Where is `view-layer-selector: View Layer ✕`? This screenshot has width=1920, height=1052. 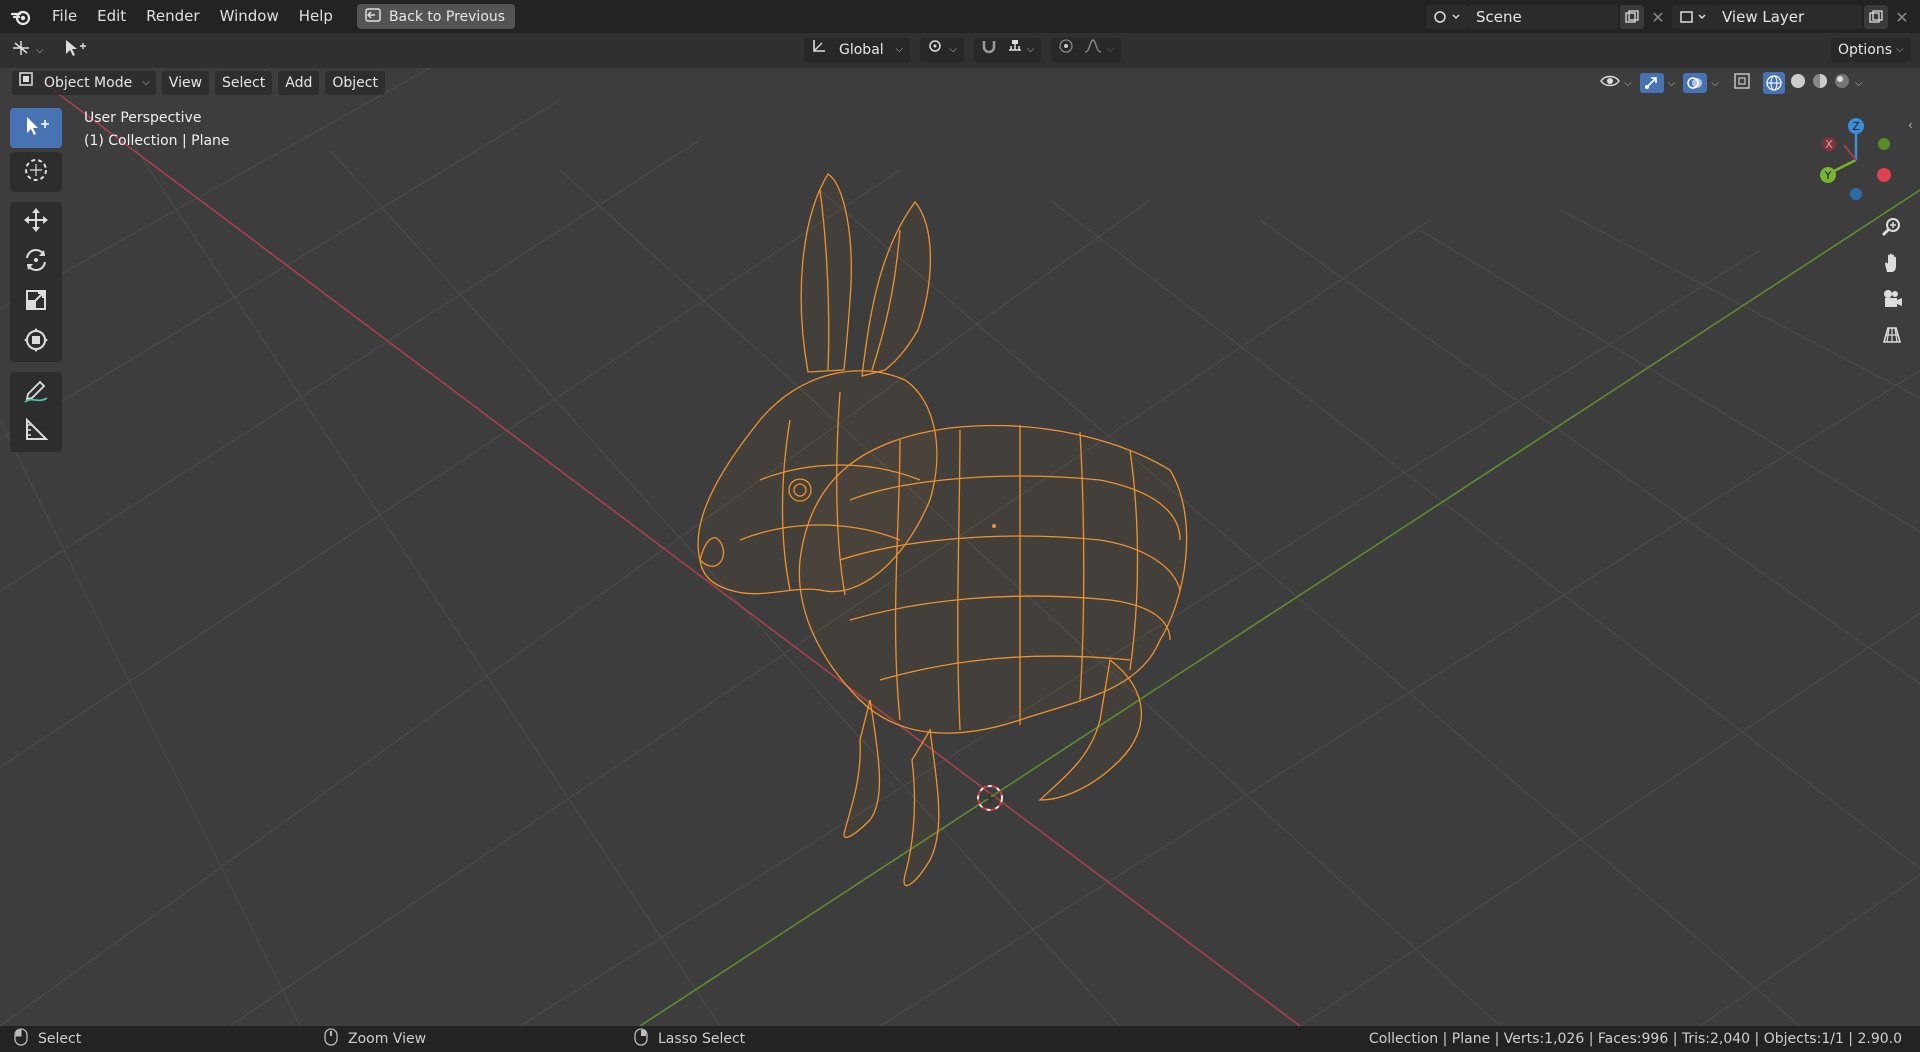 view-layer-selector: View Layer ✕ is located at coordinates (1793, 17).